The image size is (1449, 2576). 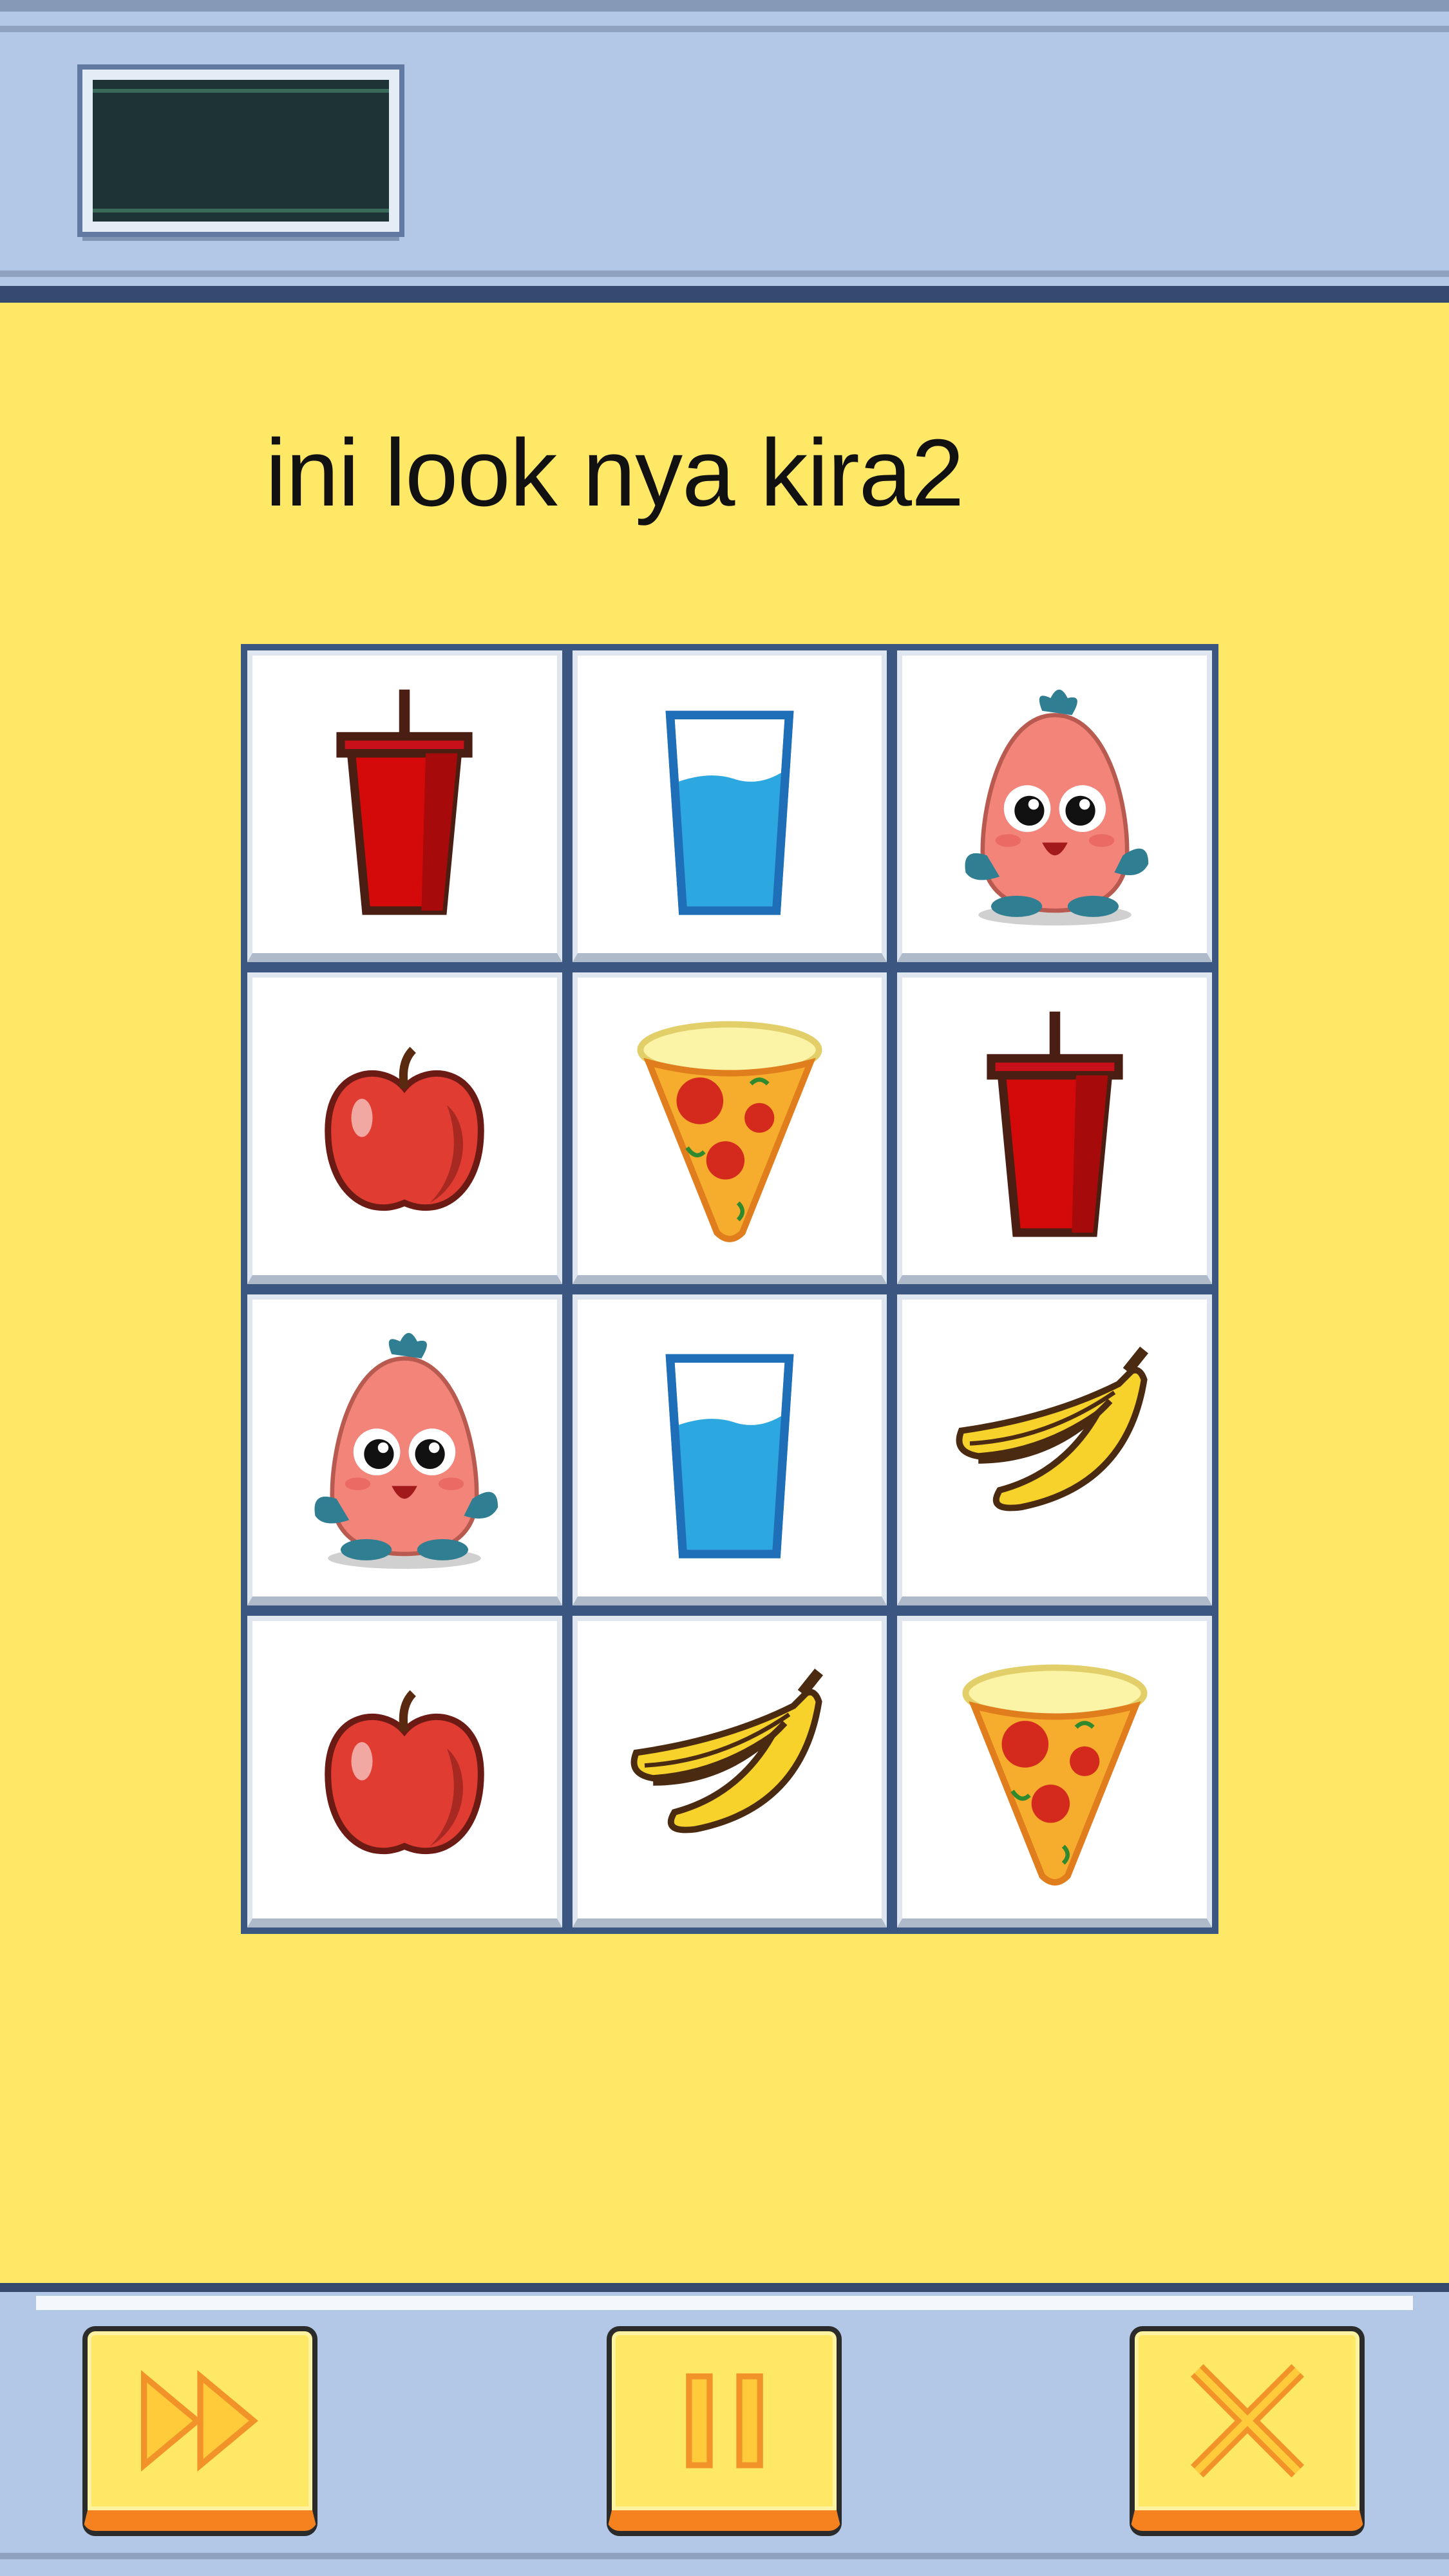 What do you see at coordinates (724, 151) in the screenshot?
I see `top-bar` at bounding box center [724, 151].